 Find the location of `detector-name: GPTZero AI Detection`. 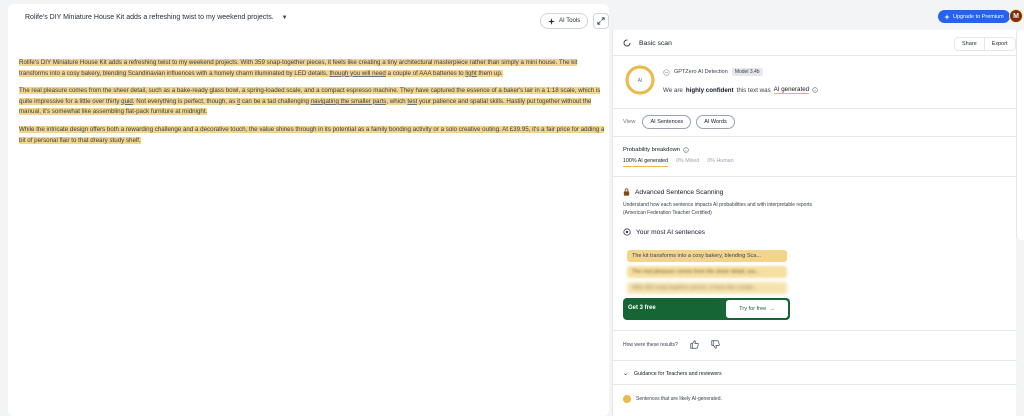

detector-name: GPTZero AI Detection is located at coordinates (701, 72).